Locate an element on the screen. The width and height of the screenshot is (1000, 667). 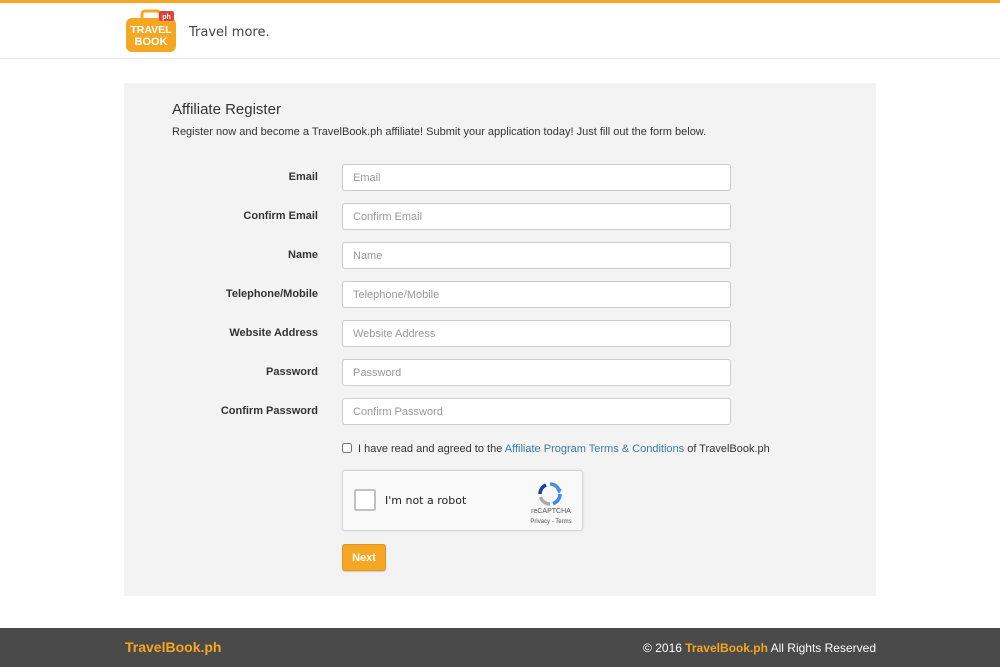
logo-text-bottom: BOOK is located at coordinates (151, 42).